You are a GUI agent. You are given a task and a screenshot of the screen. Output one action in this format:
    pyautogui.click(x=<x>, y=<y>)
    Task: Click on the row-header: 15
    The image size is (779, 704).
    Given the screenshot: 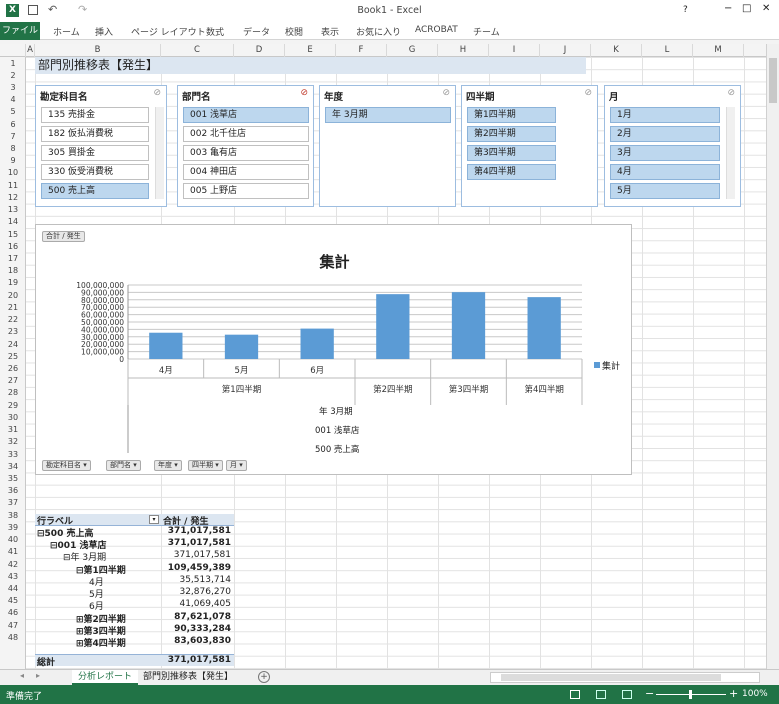 What is the action you would take?
    pyautogui.click(x=13, y=234)
    